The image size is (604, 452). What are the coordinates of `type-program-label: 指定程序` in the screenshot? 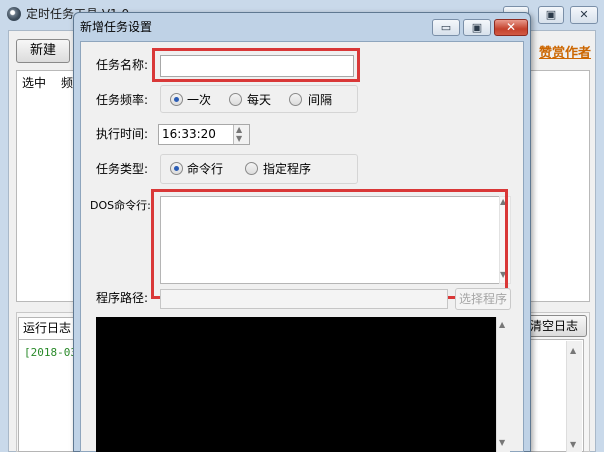 It's located at (287, 169).